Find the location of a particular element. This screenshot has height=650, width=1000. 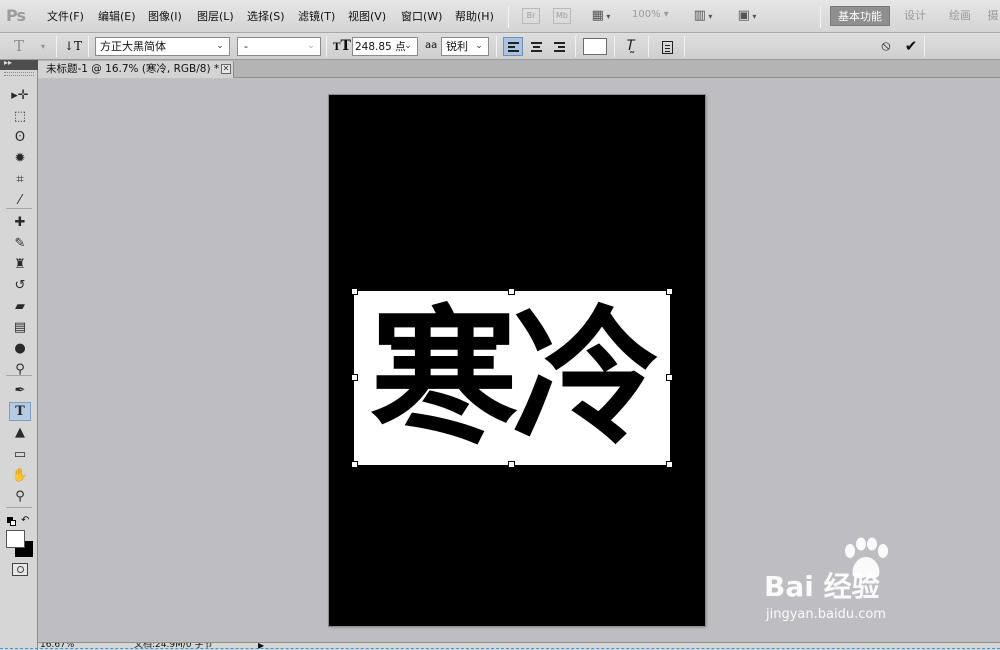

character-panel-icon is located at coordinates (667, 46).